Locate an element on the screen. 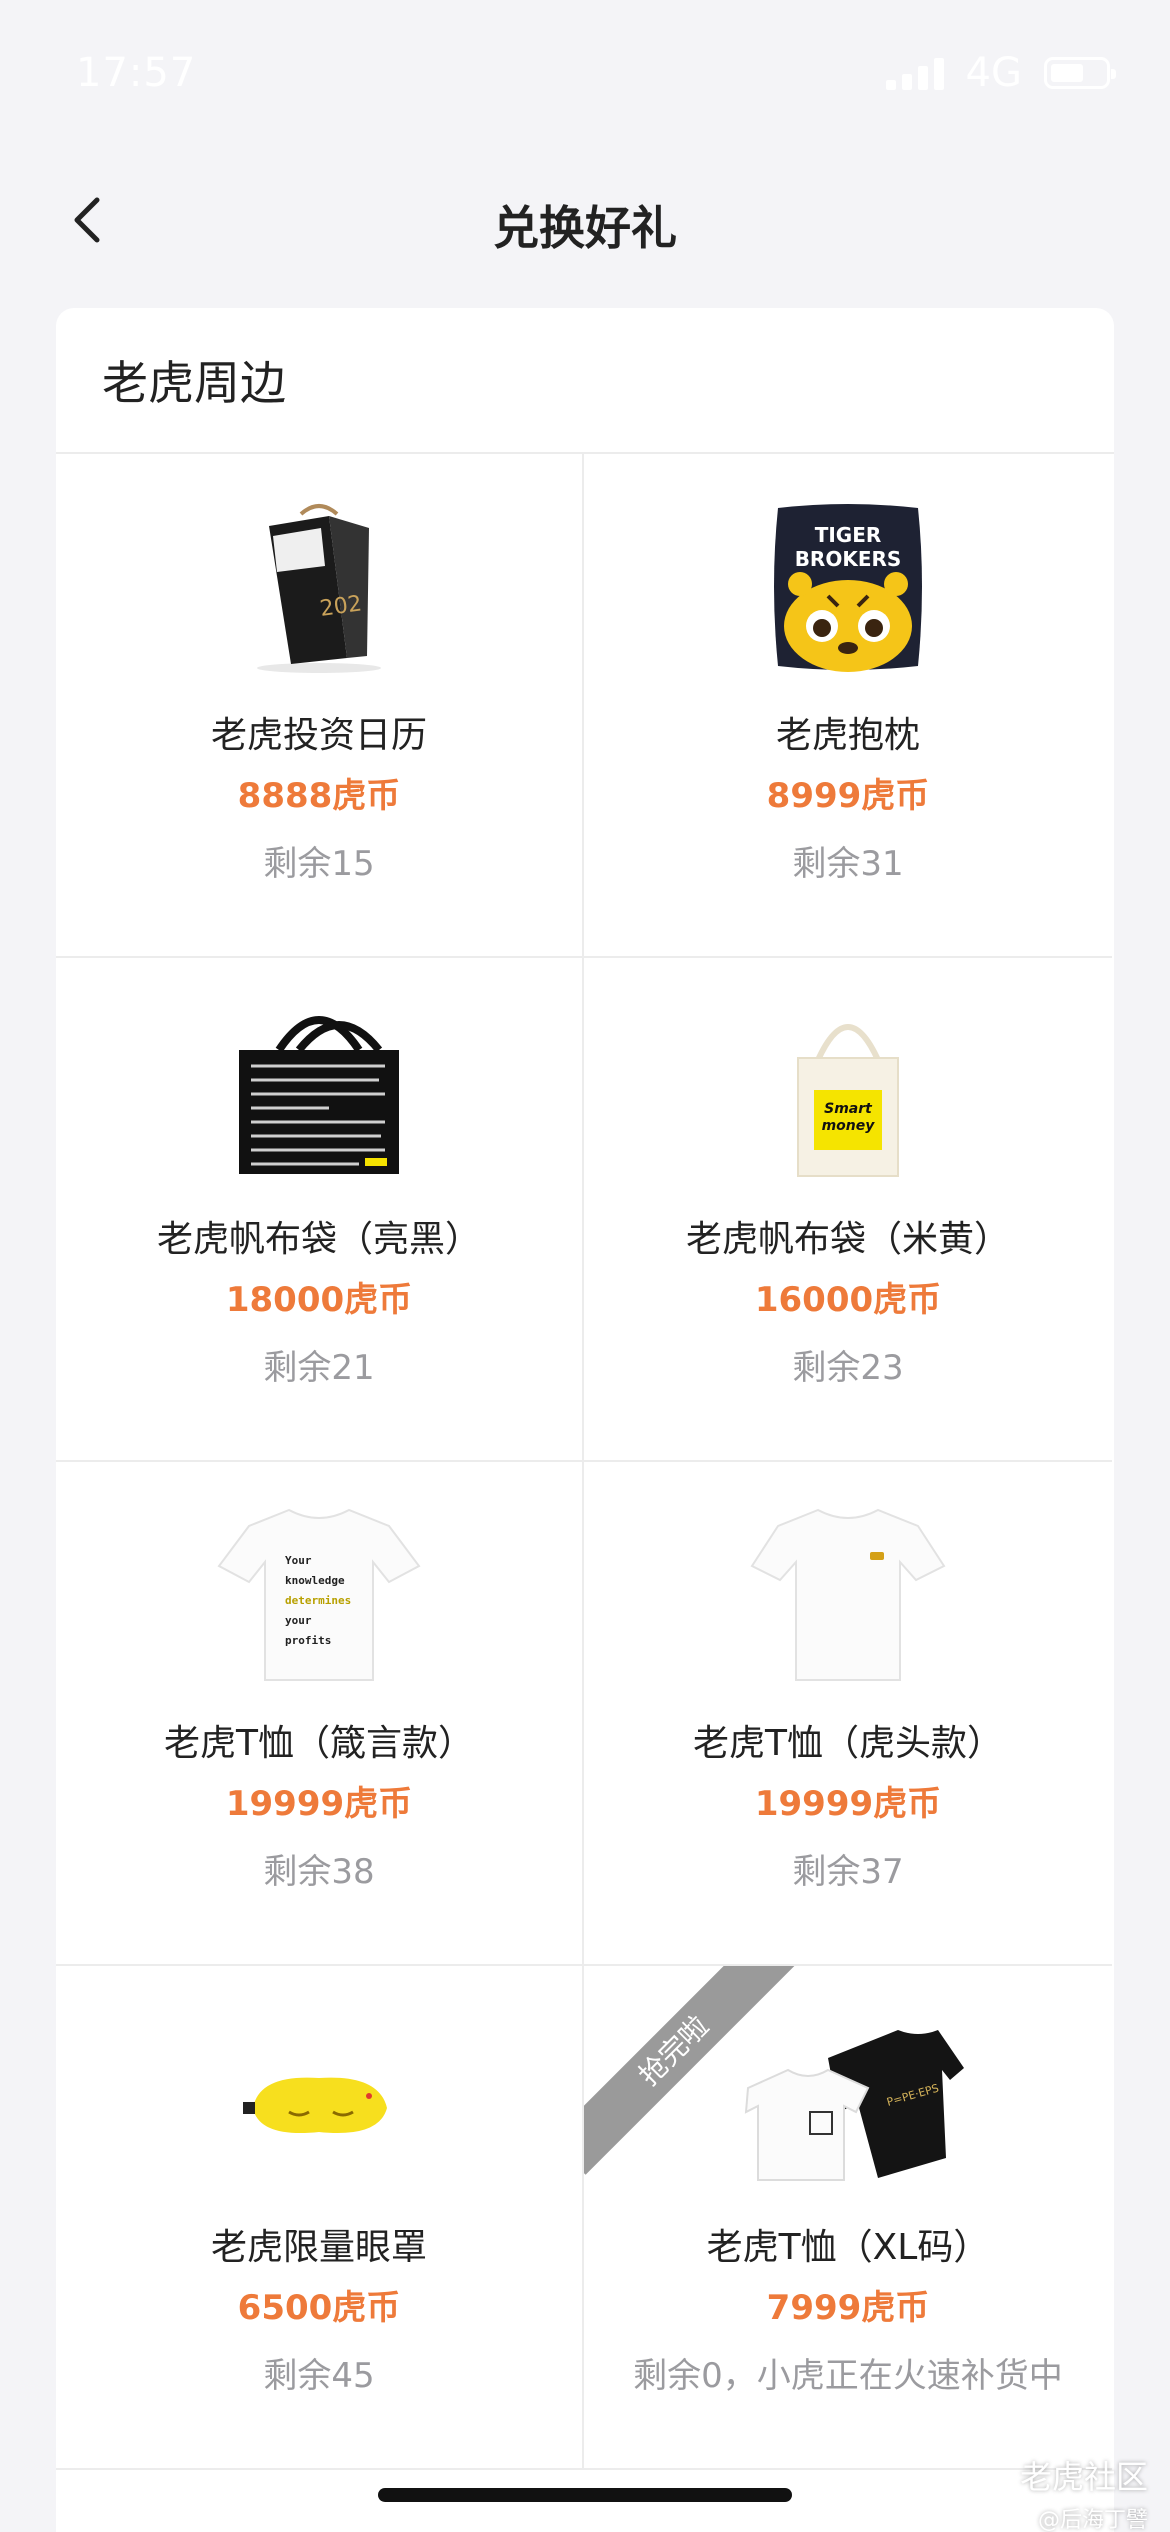  desk-calendar-icon: 202 is located at coordinates (319, 588).